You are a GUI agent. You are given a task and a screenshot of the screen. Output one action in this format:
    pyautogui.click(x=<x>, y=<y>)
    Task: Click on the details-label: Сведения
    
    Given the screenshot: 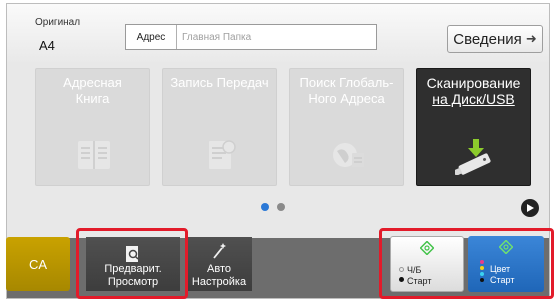 What is the action you would take?
    pyautogui.click(x=487, y=39)
    